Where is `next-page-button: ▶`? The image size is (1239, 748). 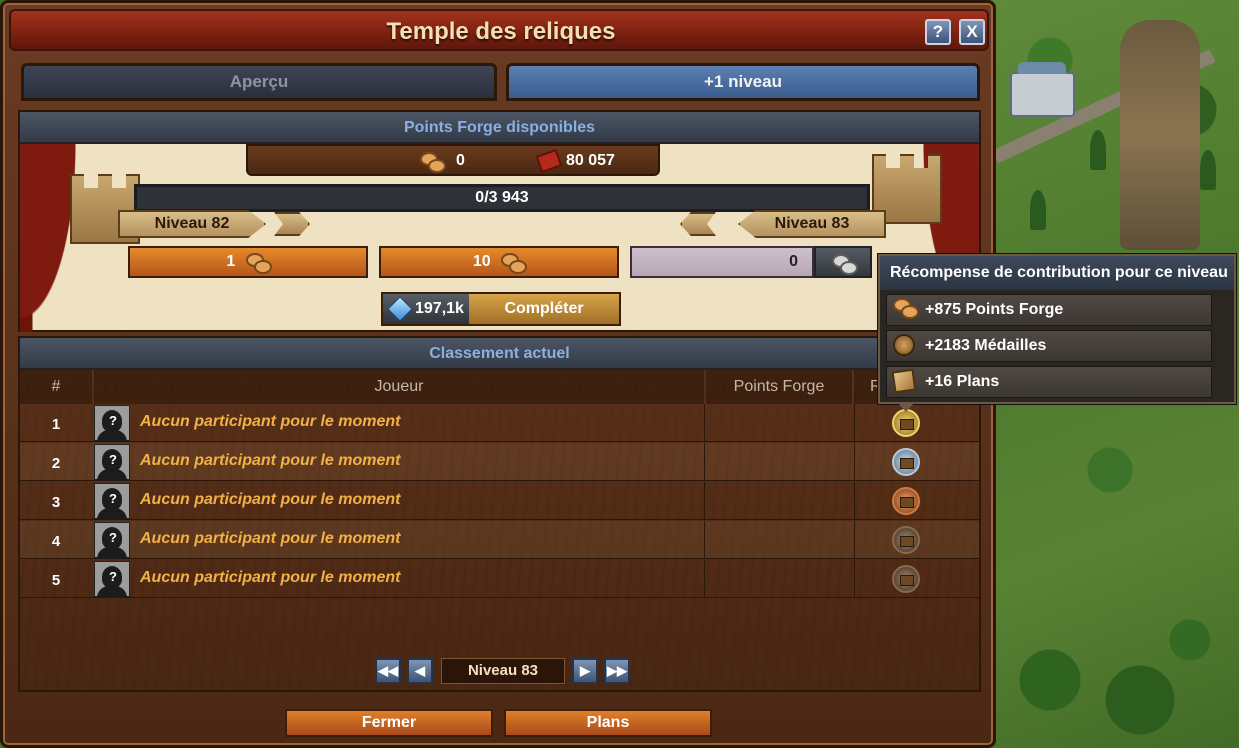 next-page-button: ▶ is located at coordinates (585, 671).